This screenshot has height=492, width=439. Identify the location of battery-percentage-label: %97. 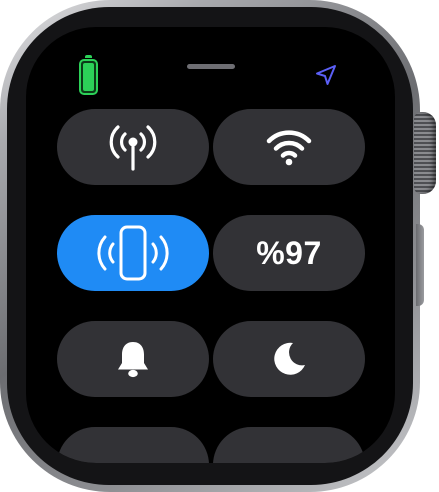
(289, 252).